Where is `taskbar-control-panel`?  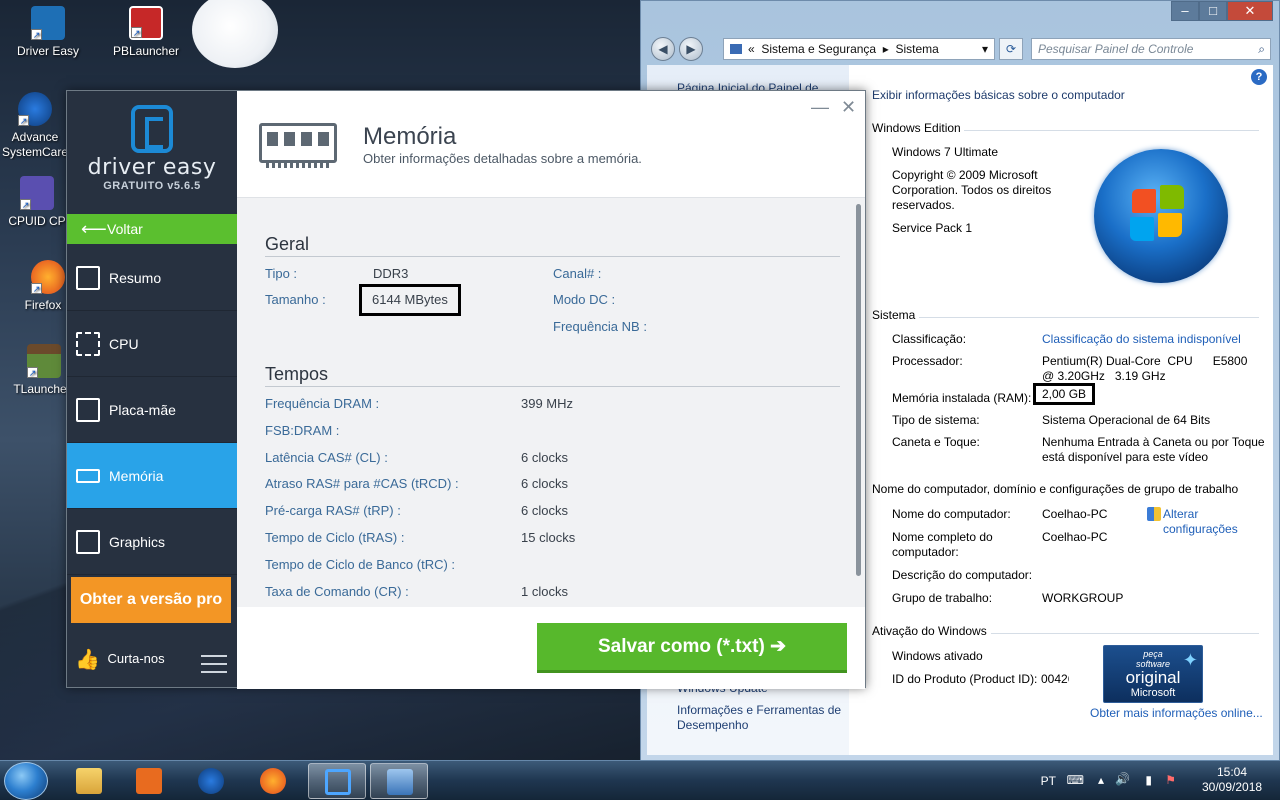
taskbar-control-panel is located at coordinates (399, 781).